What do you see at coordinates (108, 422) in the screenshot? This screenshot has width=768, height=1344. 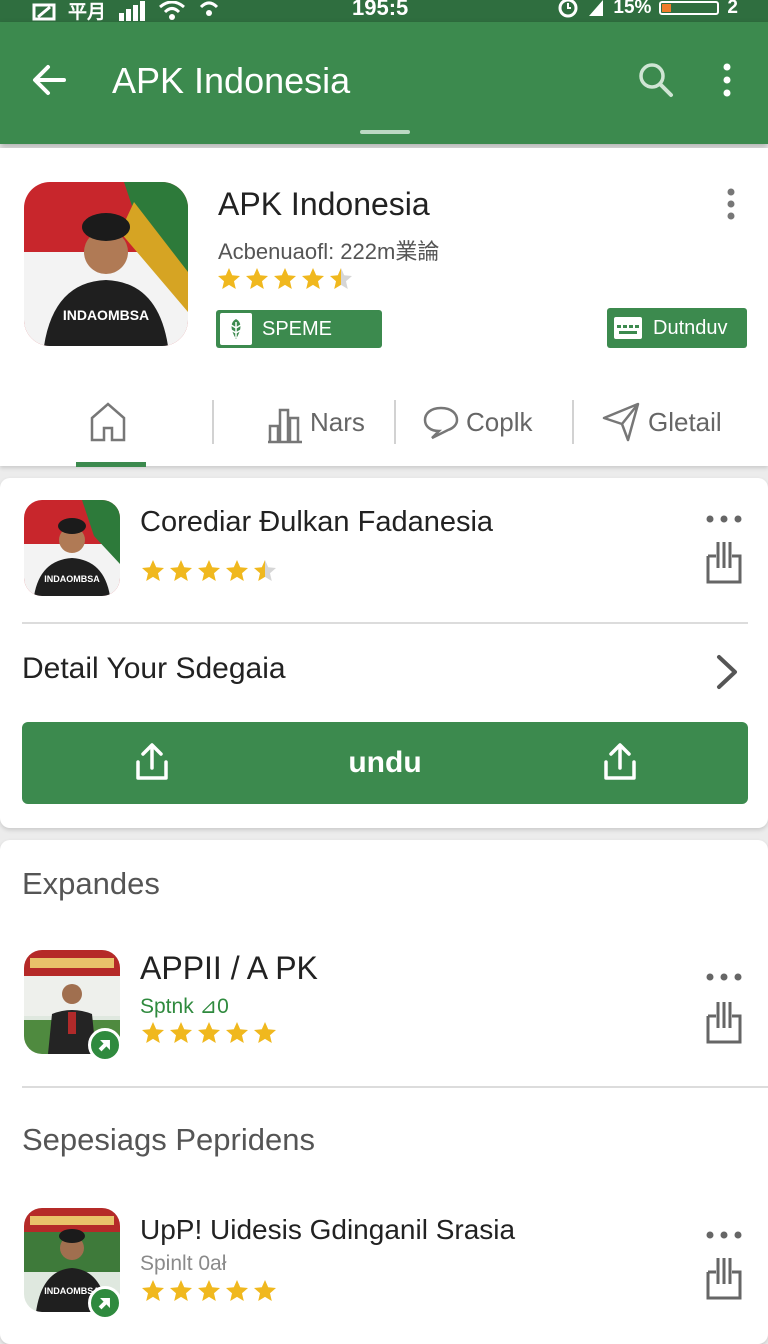 I see `home-icon` at bounding box center [108, 422].